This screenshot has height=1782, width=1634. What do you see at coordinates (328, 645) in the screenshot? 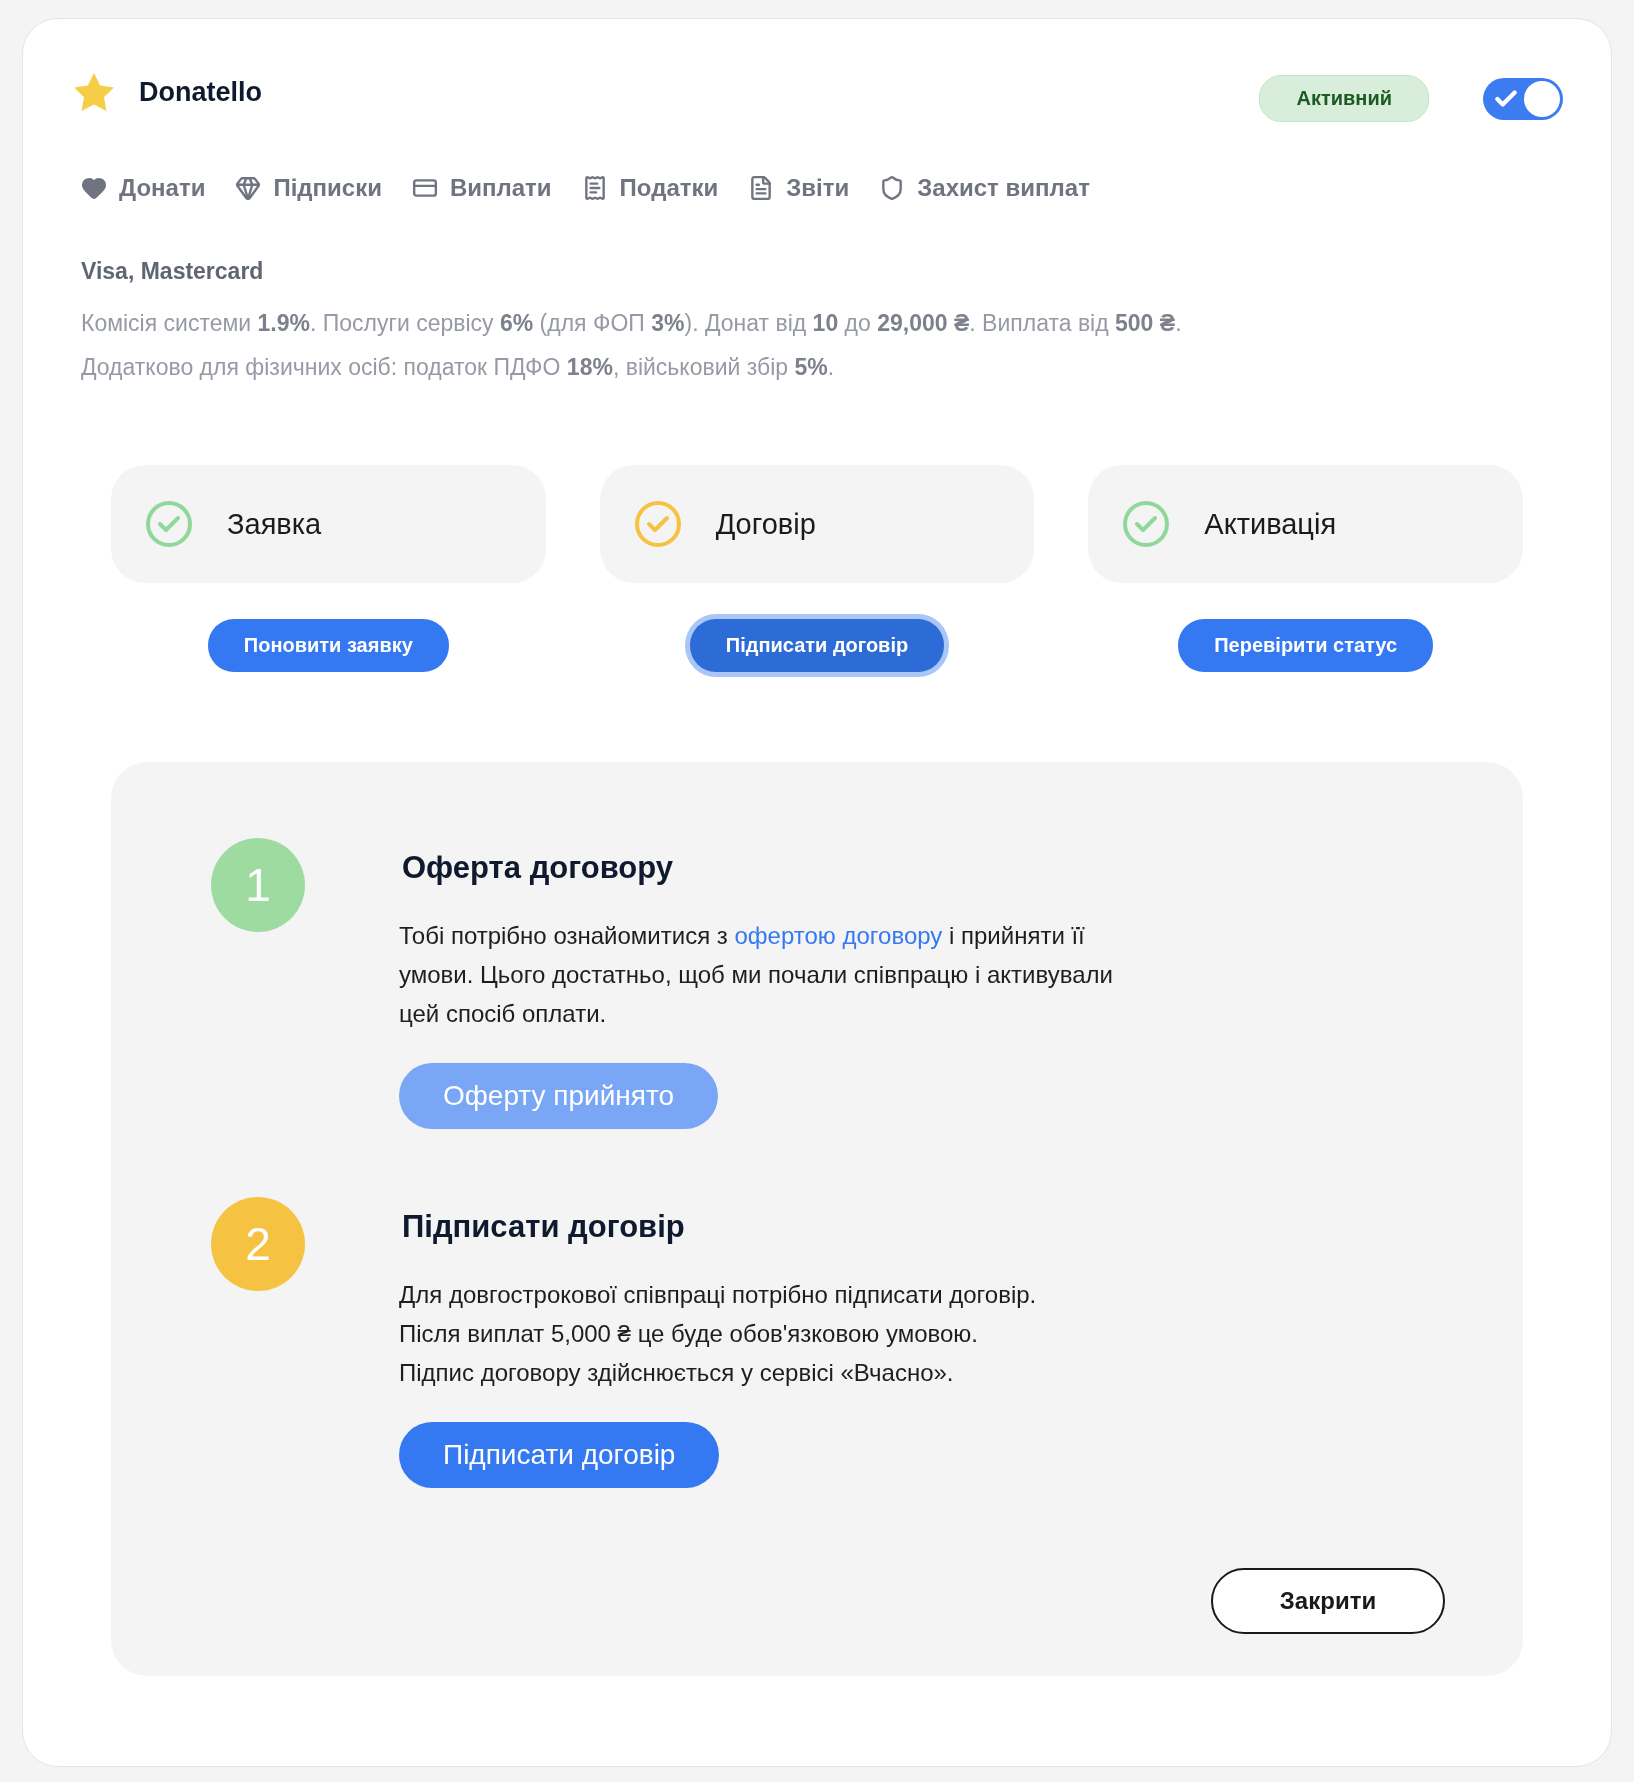
I see `stage-button: Поновити заявку` at bounding box center [328, 645].